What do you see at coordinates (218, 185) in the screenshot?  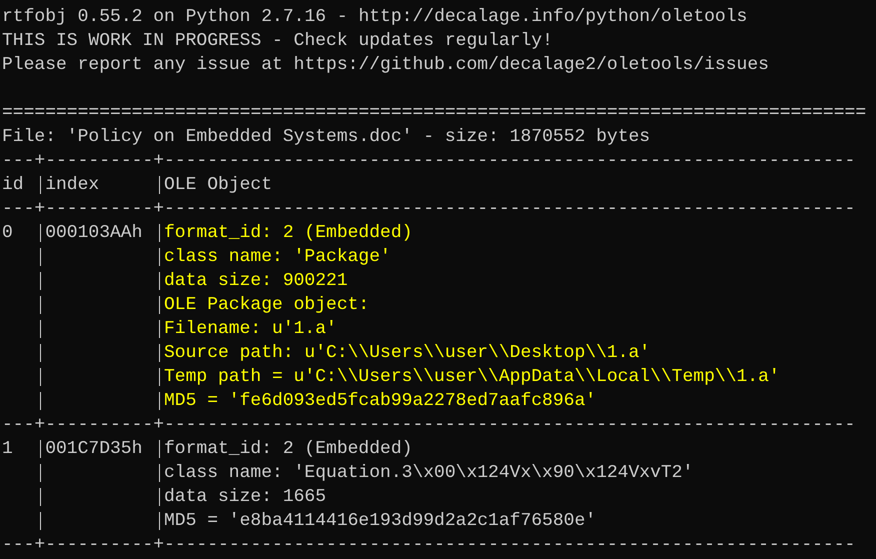 I see `column-header: OLE Object` at bounding box center [218, 185].